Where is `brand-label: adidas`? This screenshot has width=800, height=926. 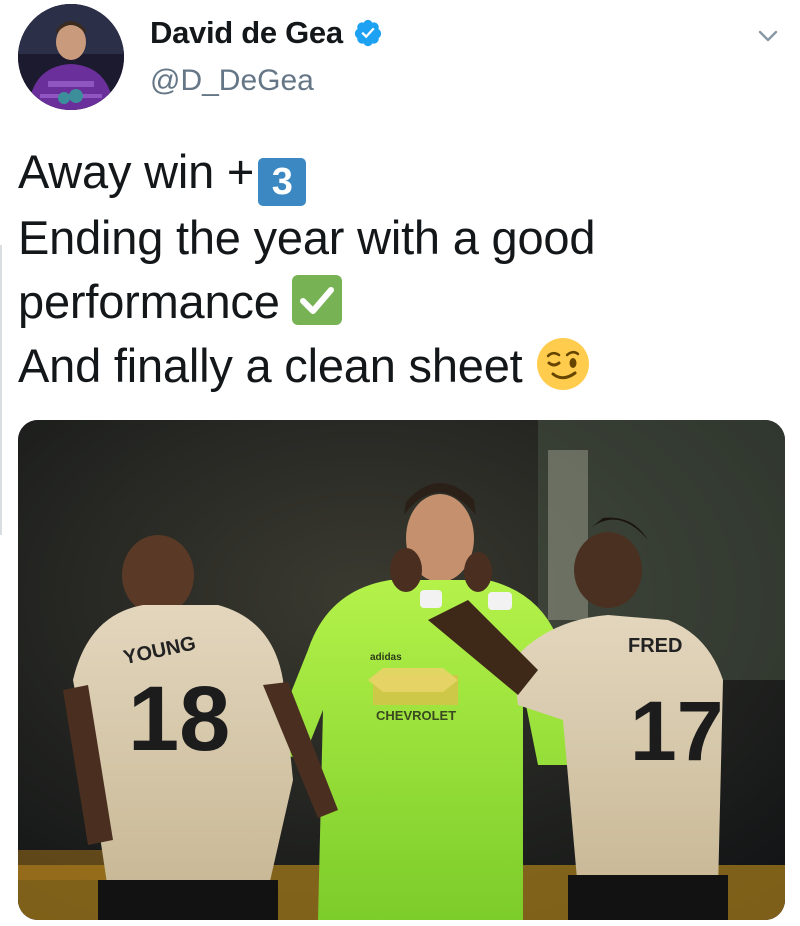 brand-label: adidas is located at coordinates (386, 657).